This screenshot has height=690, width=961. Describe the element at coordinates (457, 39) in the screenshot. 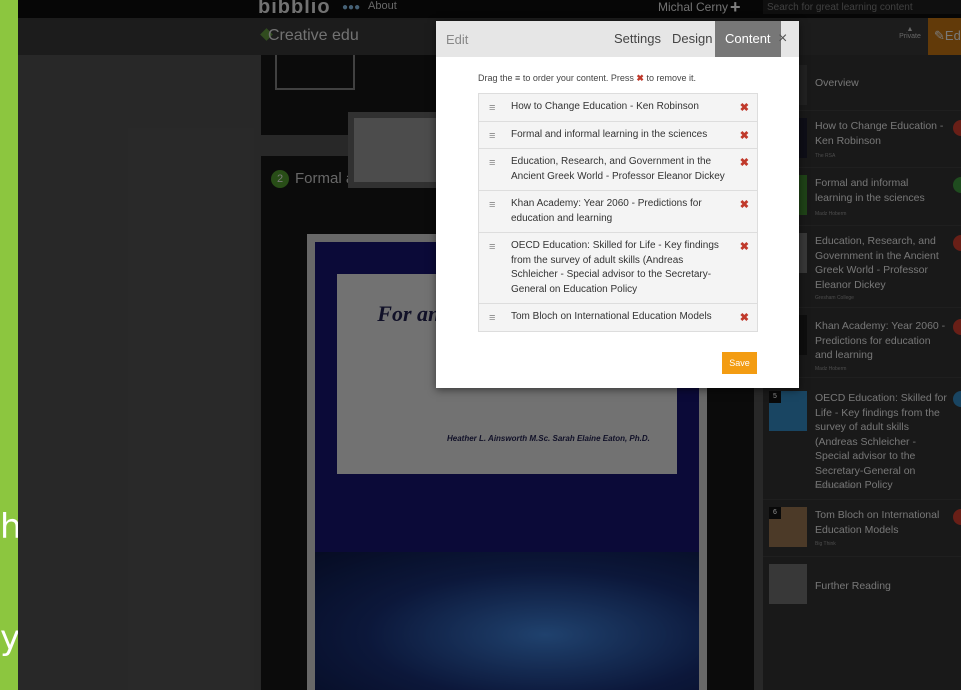

I see `modal-title: Edit` at that location.